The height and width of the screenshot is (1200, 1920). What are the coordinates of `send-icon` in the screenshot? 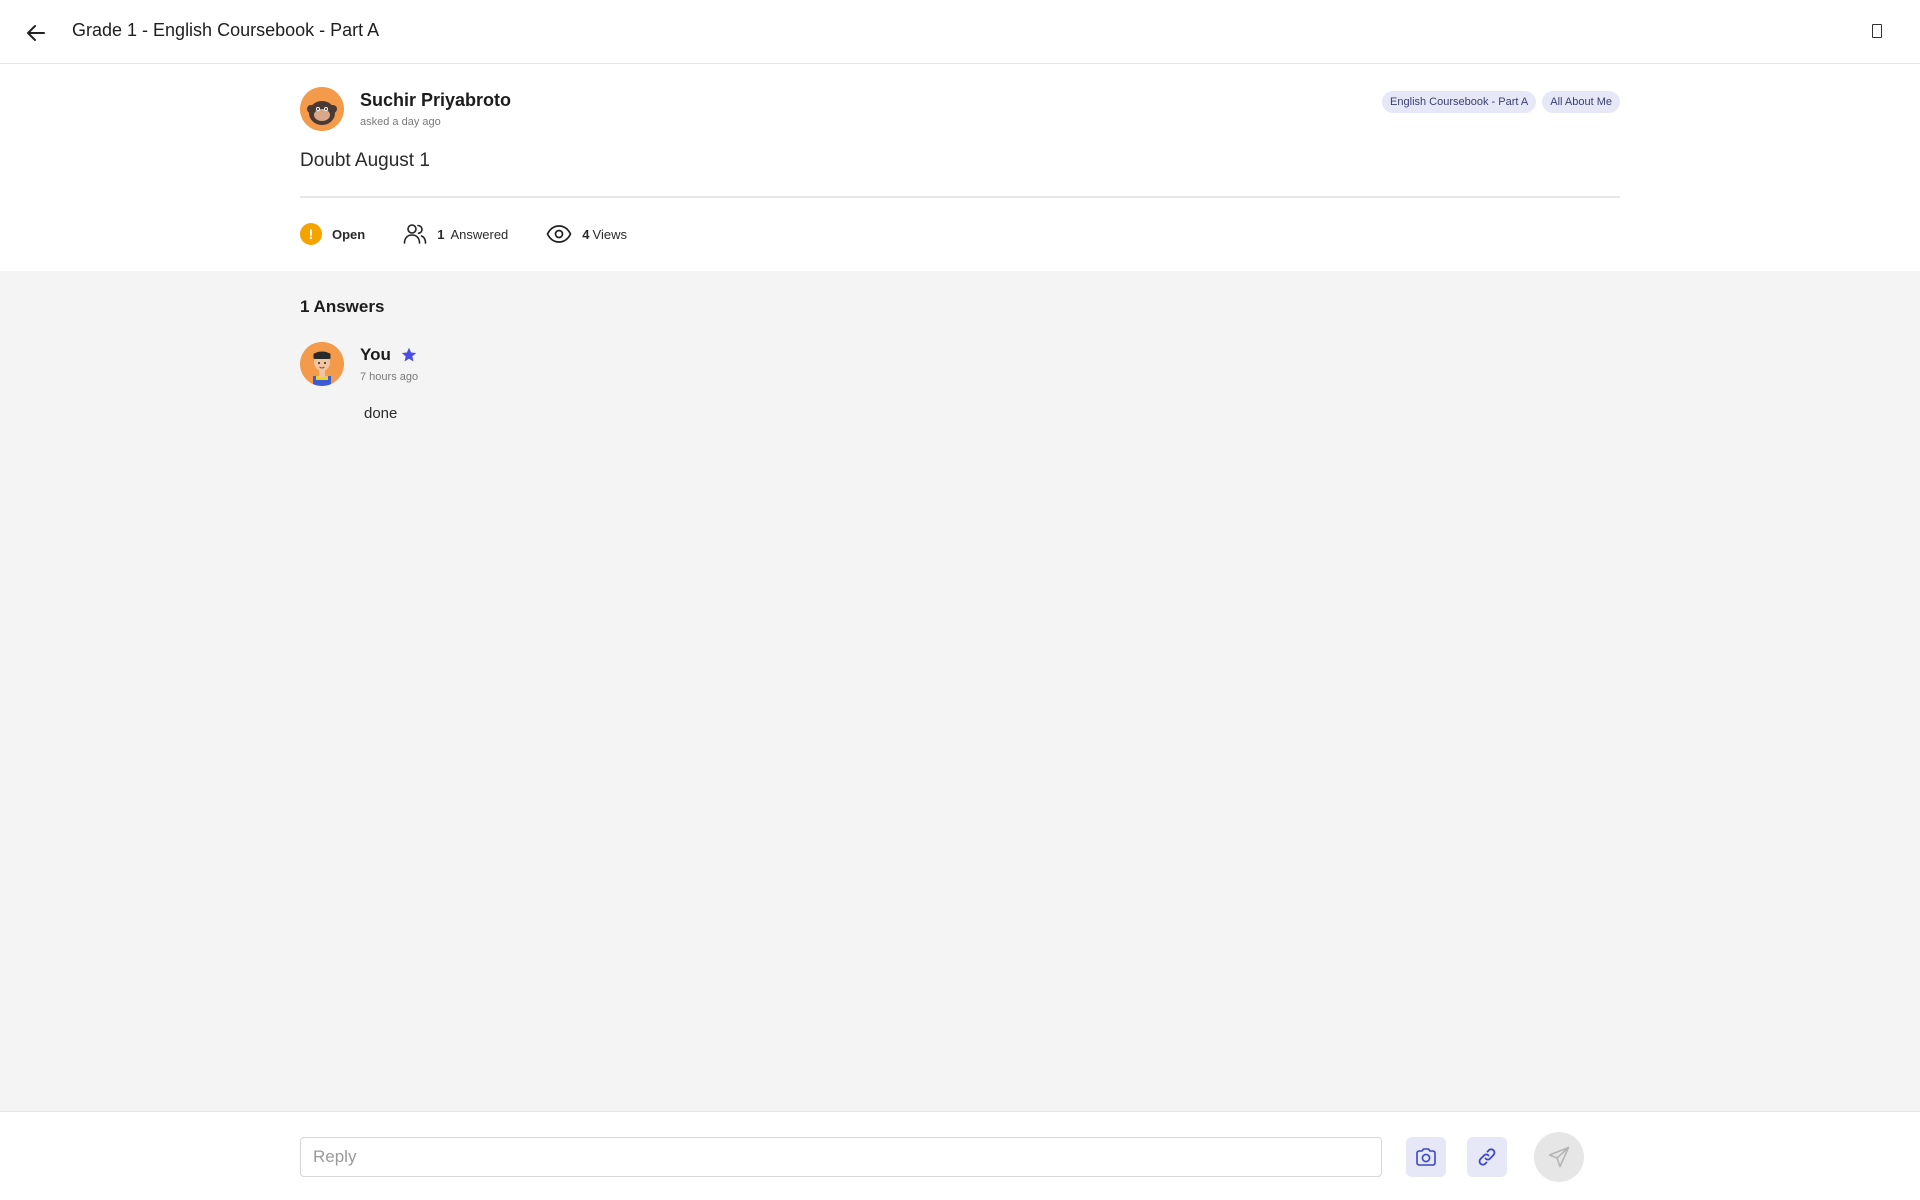 It's located at (1559, 1157).